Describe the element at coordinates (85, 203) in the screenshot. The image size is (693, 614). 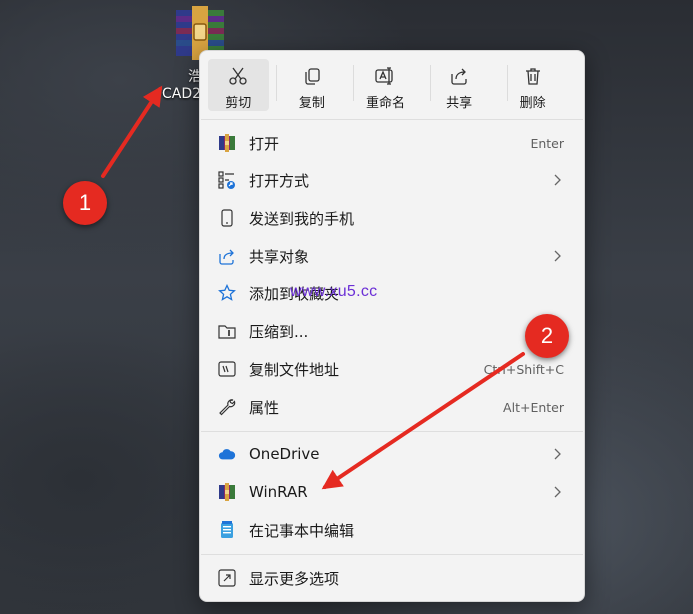
I see `annotation-badge-1: 1` at that location.